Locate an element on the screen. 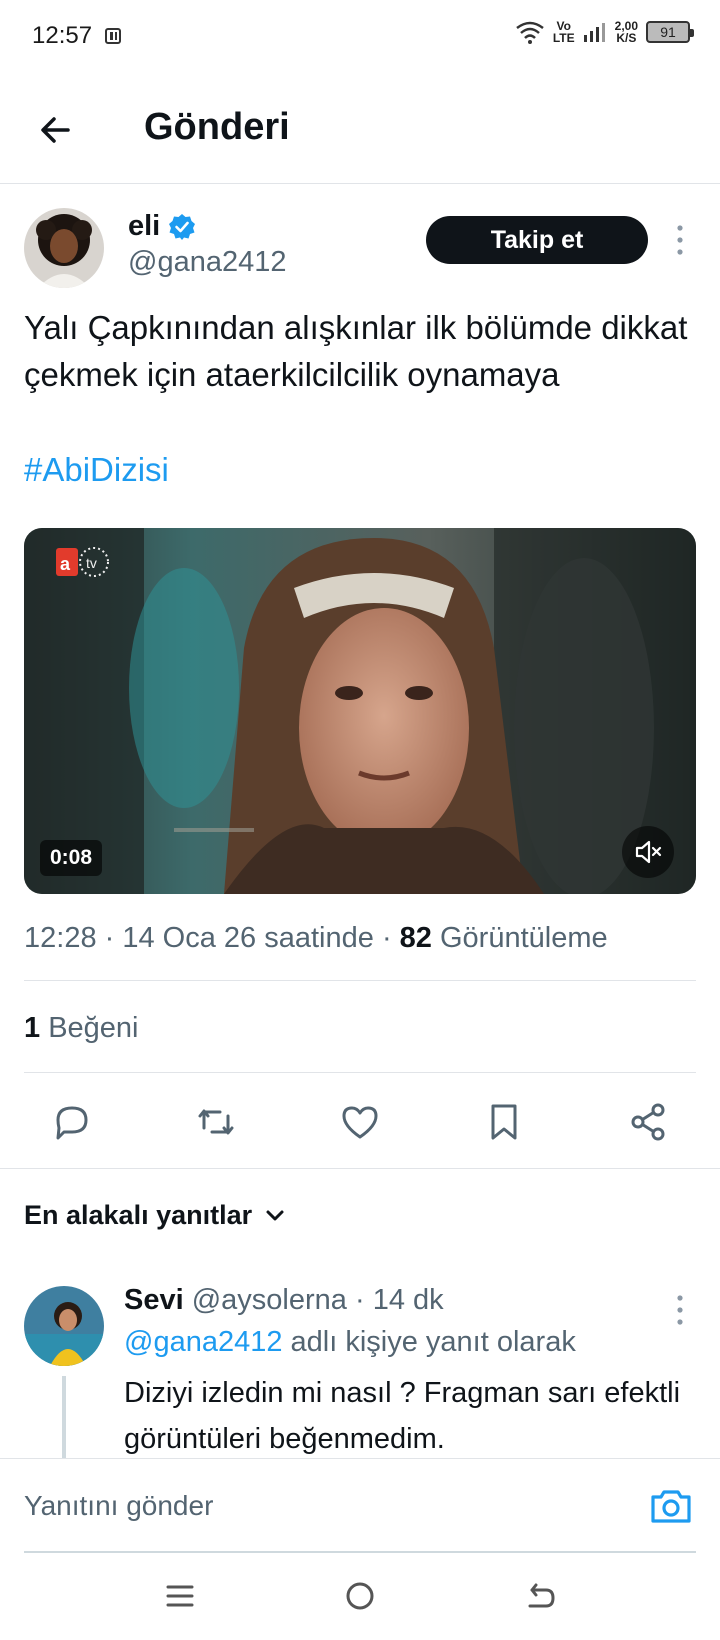 The image size is (720, 1640). reply-context-label: adlı kişiye yanıt olarak is located at coordinates (433, 1342).